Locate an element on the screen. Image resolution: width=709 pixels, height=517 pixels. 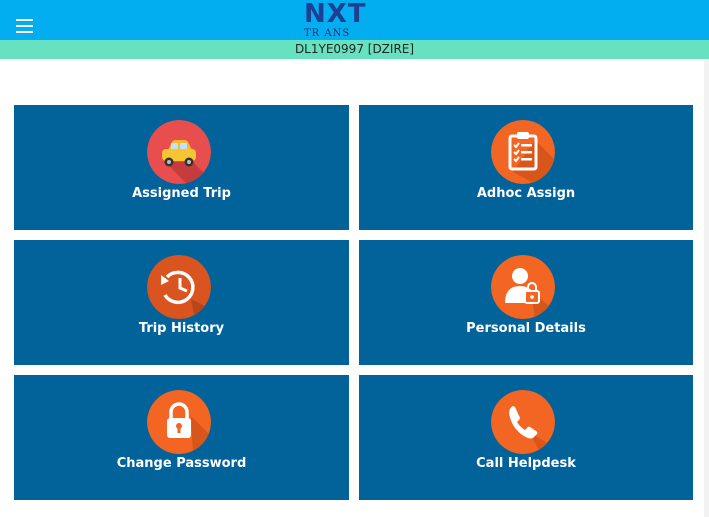
tile-label: Adhoc Assign is located at coordinates (526, 193).